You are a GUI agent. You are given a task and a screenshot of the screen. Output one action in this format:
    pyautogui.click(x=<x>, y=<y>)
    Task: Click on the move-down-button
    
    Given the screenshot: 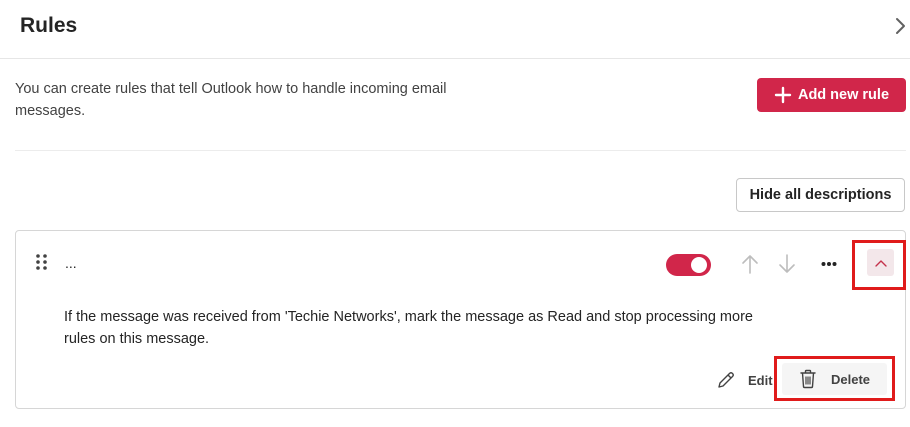 What is the action you would take?
    pyautogui.click(x=787, y=264)
    